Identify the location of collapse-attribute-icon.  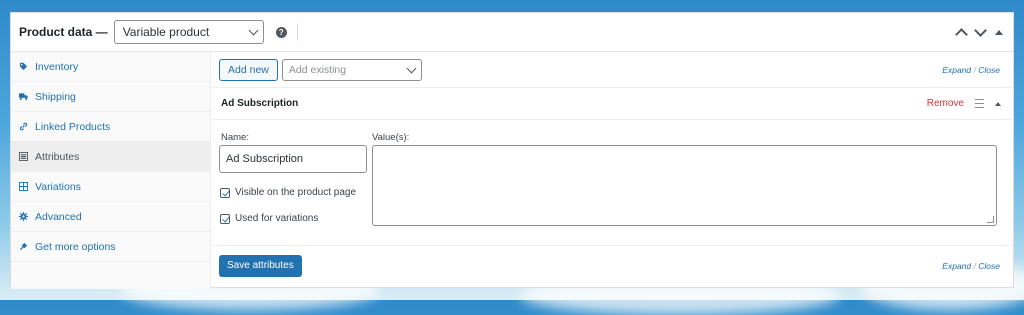
(998, 103).